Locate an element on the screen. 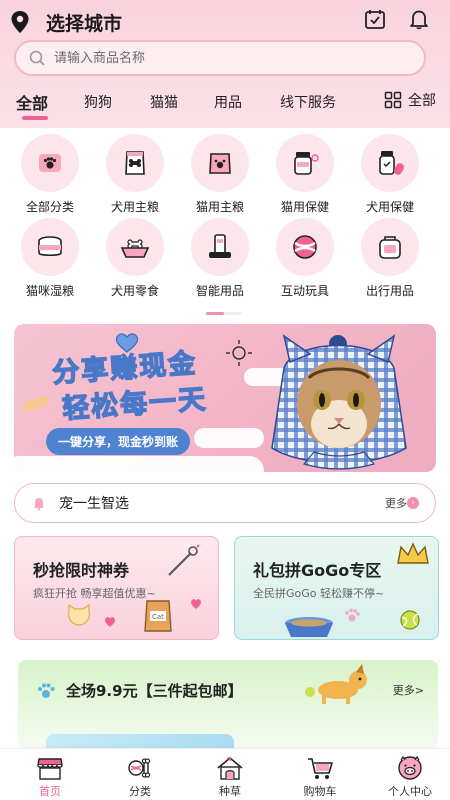  category-label: 猫咪湿粮 is located at coordinates (49, 291).